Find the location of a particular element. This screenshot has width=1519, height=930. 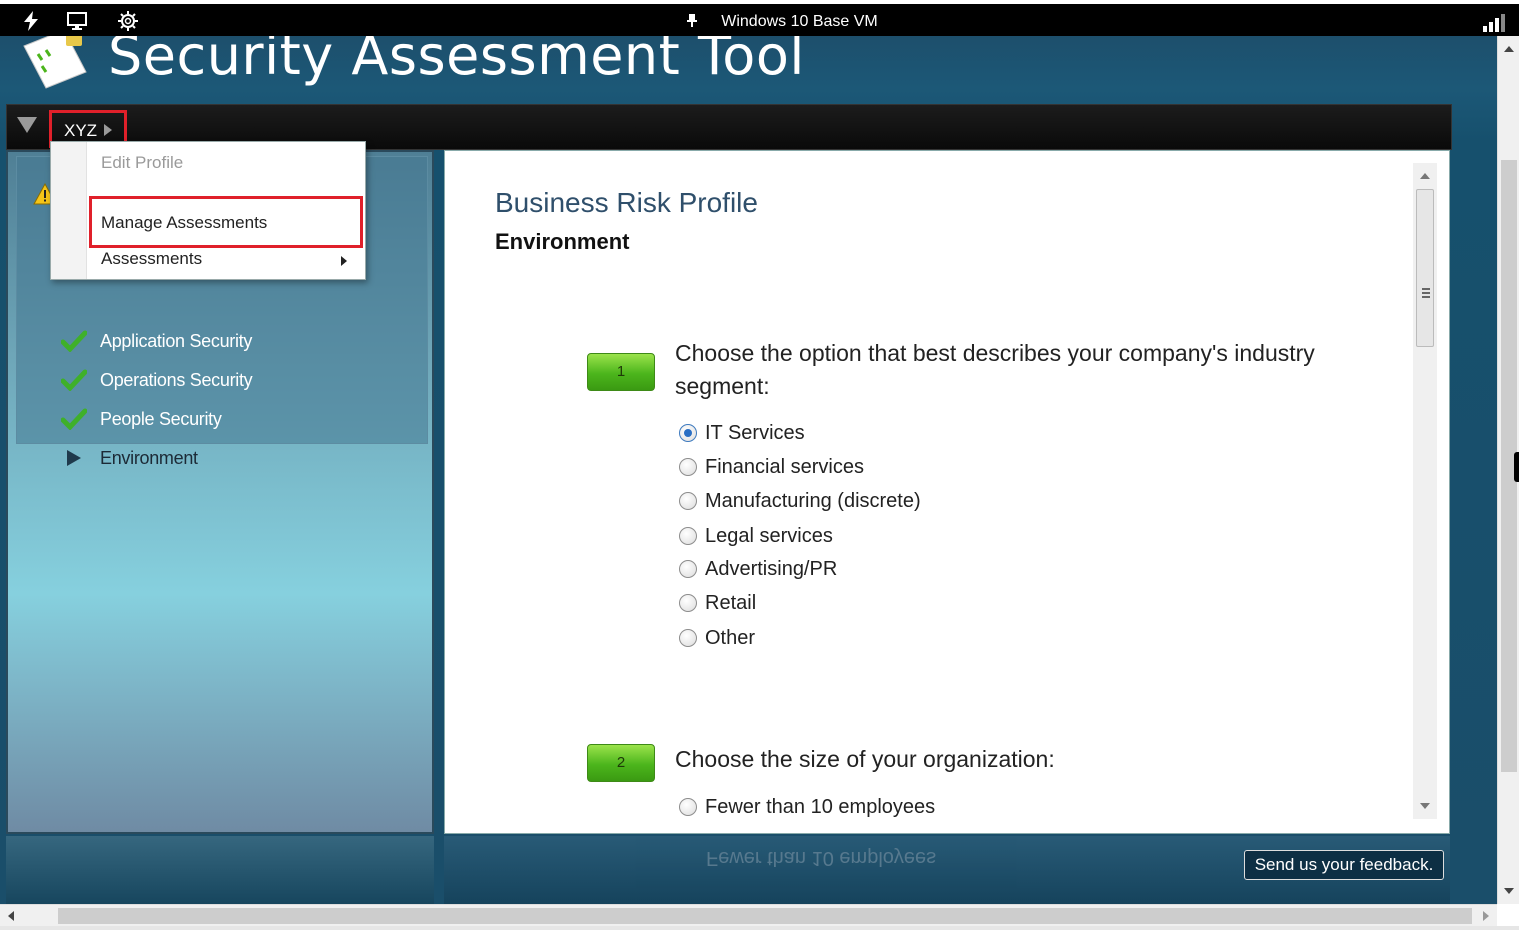

question-number-badge: 1 is located at coordinates (621, 372).